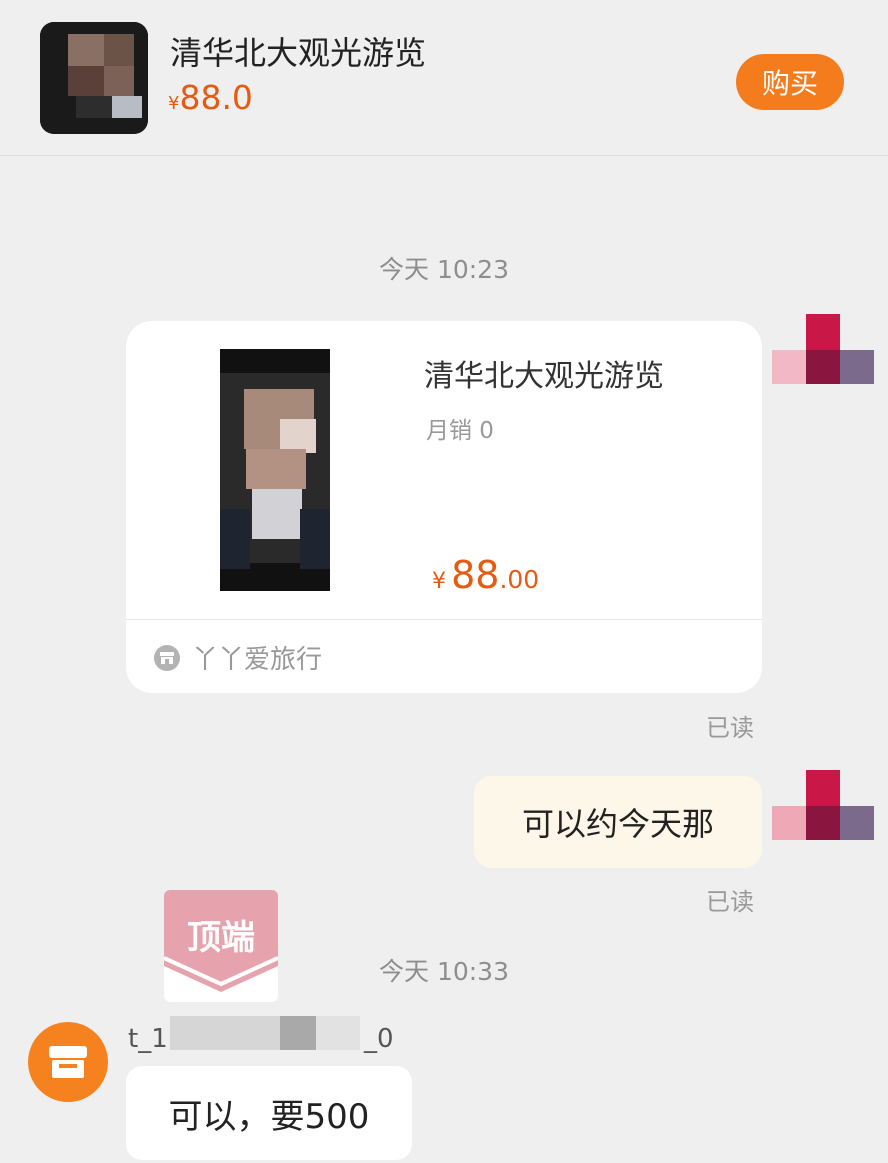  I want to click on sender-name-suffix: _0, so click(379, 1039).